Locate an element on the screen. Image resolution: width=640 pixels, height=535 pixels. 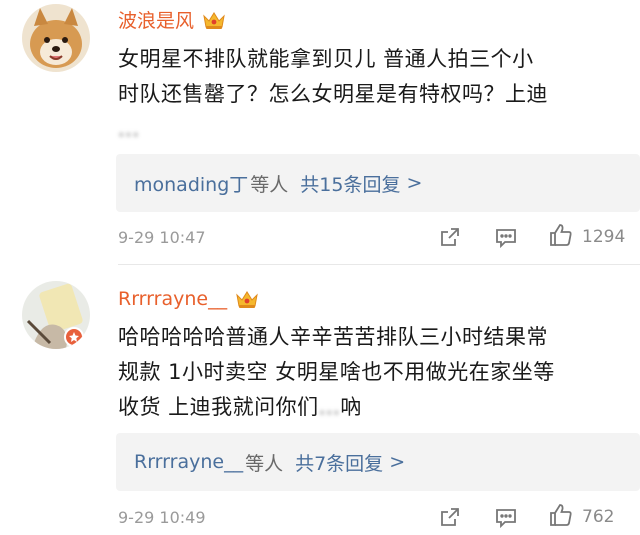
username-text: 波浪是风 is located at coordinates (156, 19).